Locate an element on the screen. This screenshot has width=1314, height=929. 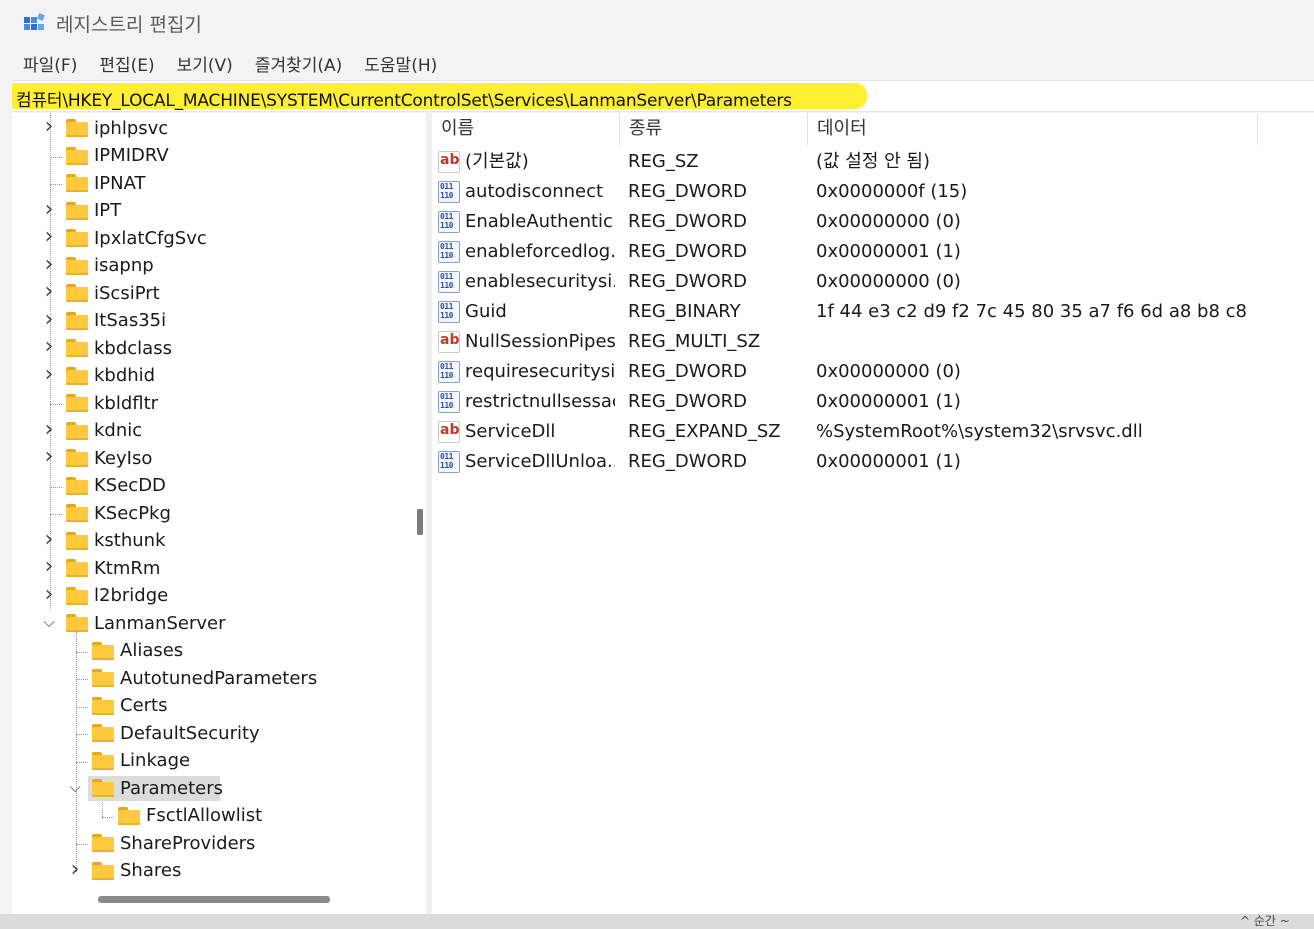
tree-item: IpxlatCfgSvc is located at coordinates (136, 238).